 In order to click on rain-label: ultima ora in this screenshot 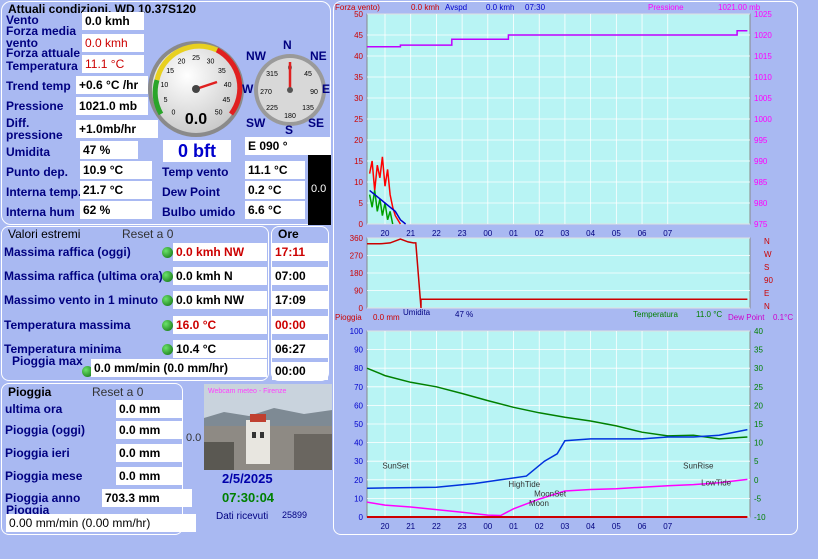, I will do `click(34, 409)`.